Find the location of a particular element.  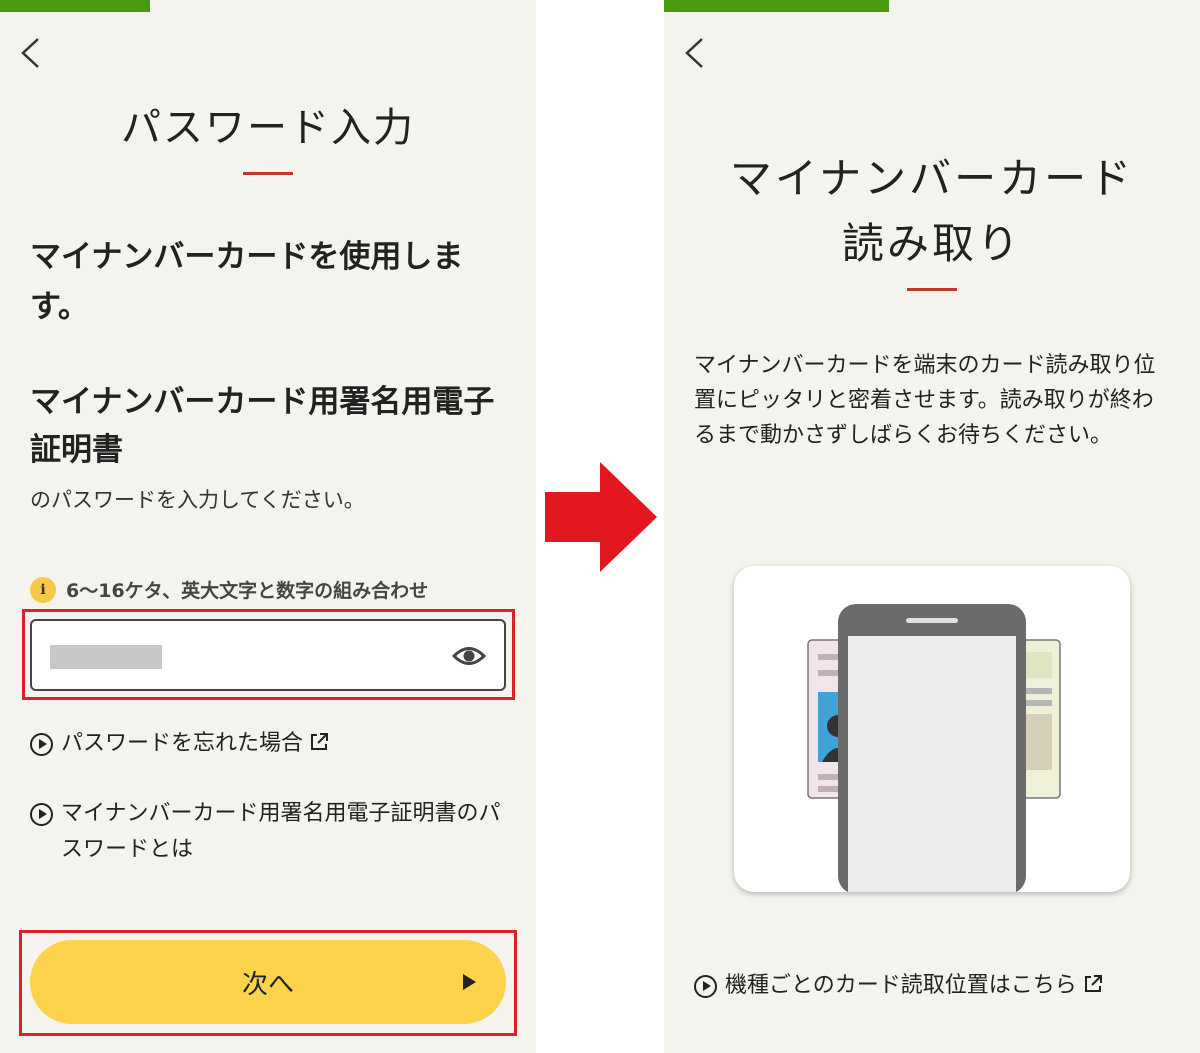

card-position-label: 機種ごとのカード読取位置はこちら is located at coordinates (901, 985).